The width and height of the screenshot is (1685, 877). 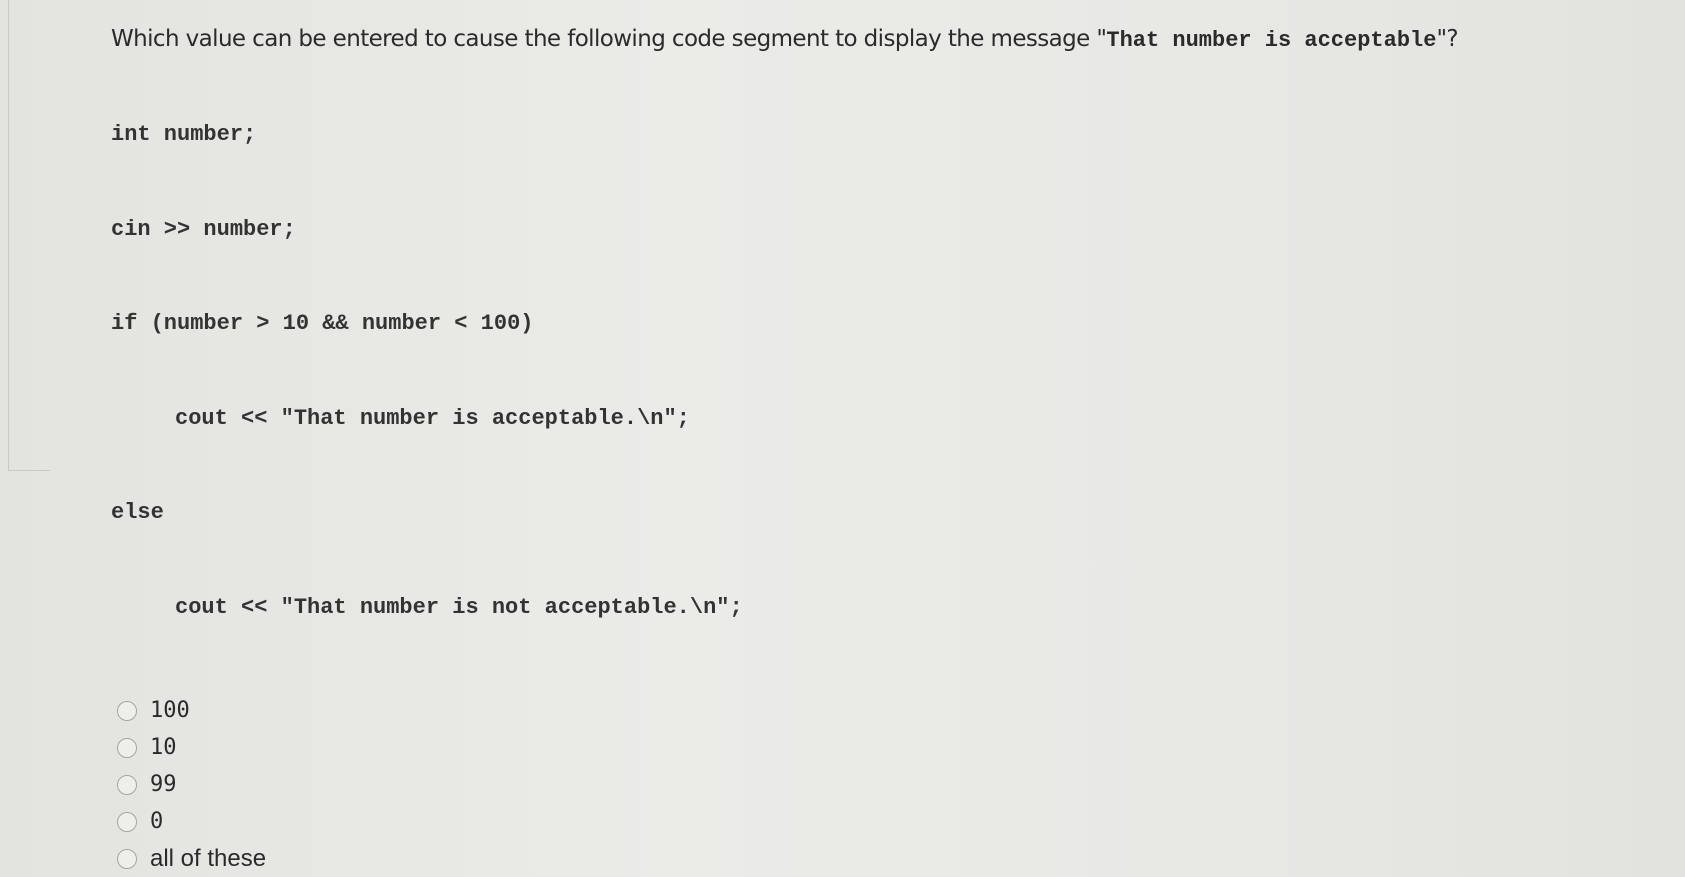 I want to click on answer-option-label: 10, so click(x=163, y=747).